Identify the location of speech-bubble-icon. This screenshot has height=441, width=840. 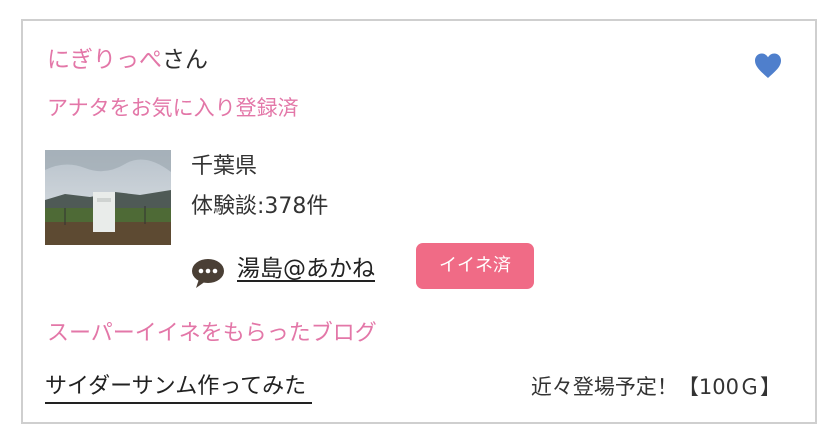
(208, 273).